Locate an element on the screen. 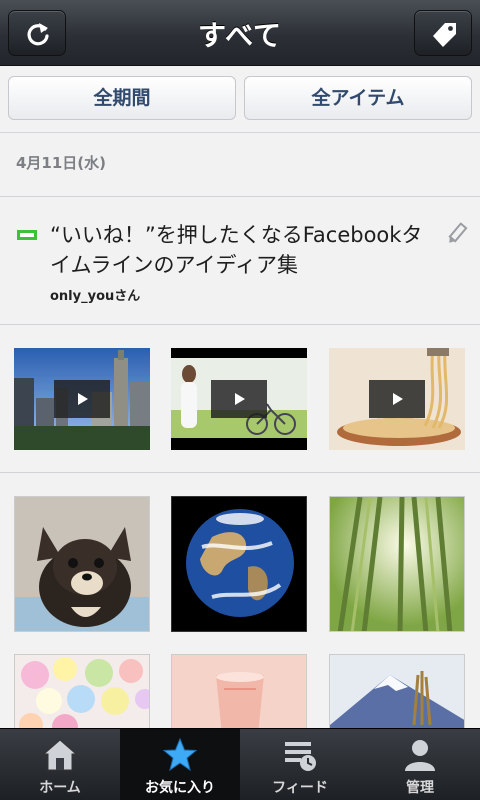 Image resolution: width=480 pixels, height=800 pixels. period-filter-button: 全期間 is located at coordinates (122, 98).